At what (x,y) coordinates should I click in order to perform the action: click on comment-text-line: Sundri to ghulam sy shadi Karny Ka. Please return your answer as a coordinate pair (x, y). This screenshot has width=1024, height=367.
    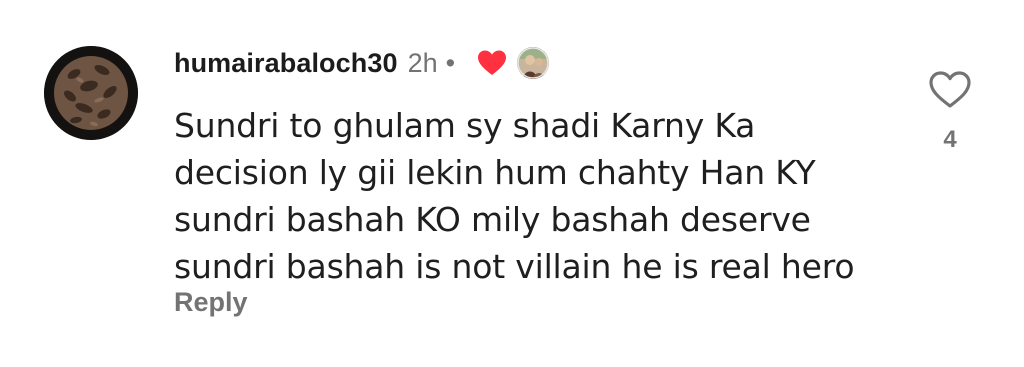
    Looking at the image, I should click on (465, 125).